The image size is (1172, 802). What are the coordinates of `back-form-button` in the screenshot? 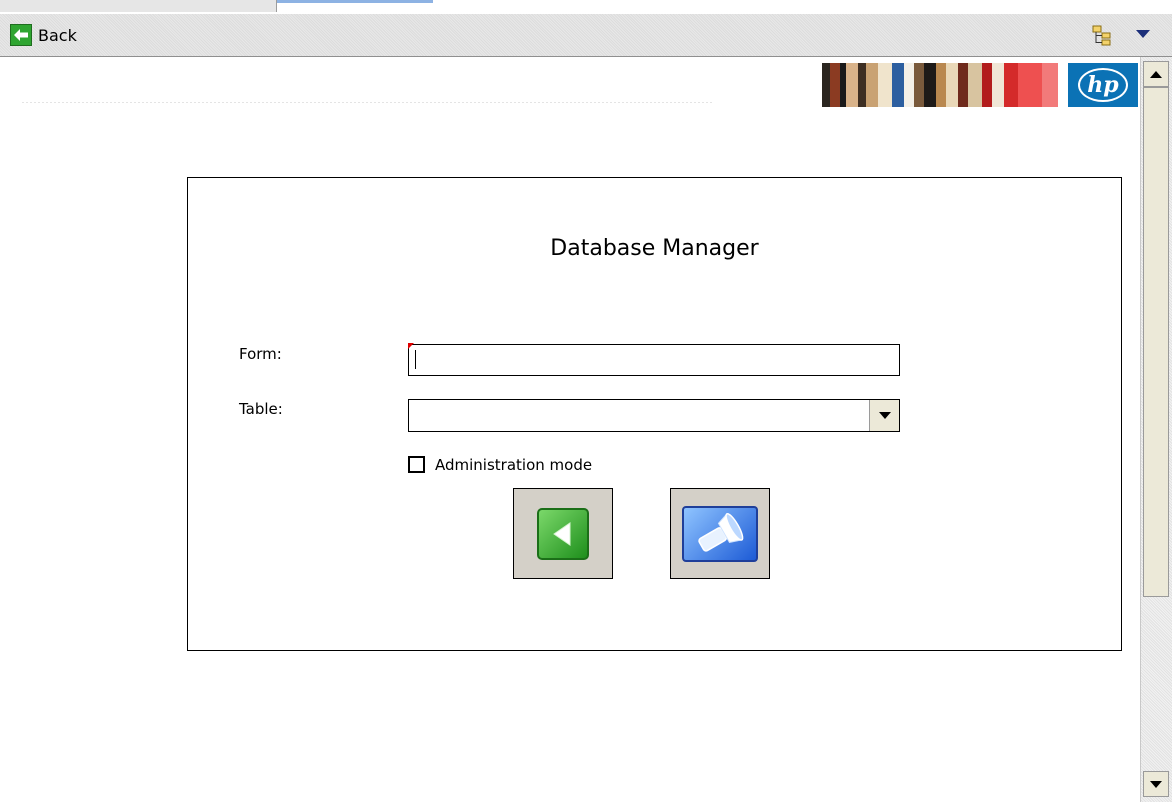 It's located at (563, 533).